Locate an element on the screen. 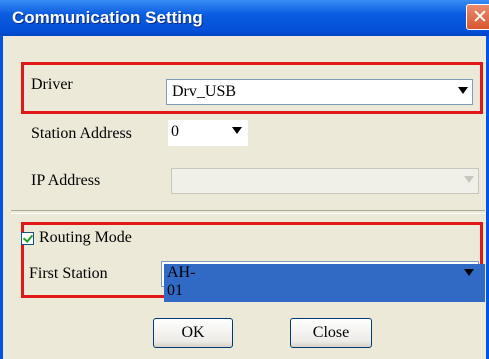  dialog-title: Communication Setting is located at coordinates (107, 17).